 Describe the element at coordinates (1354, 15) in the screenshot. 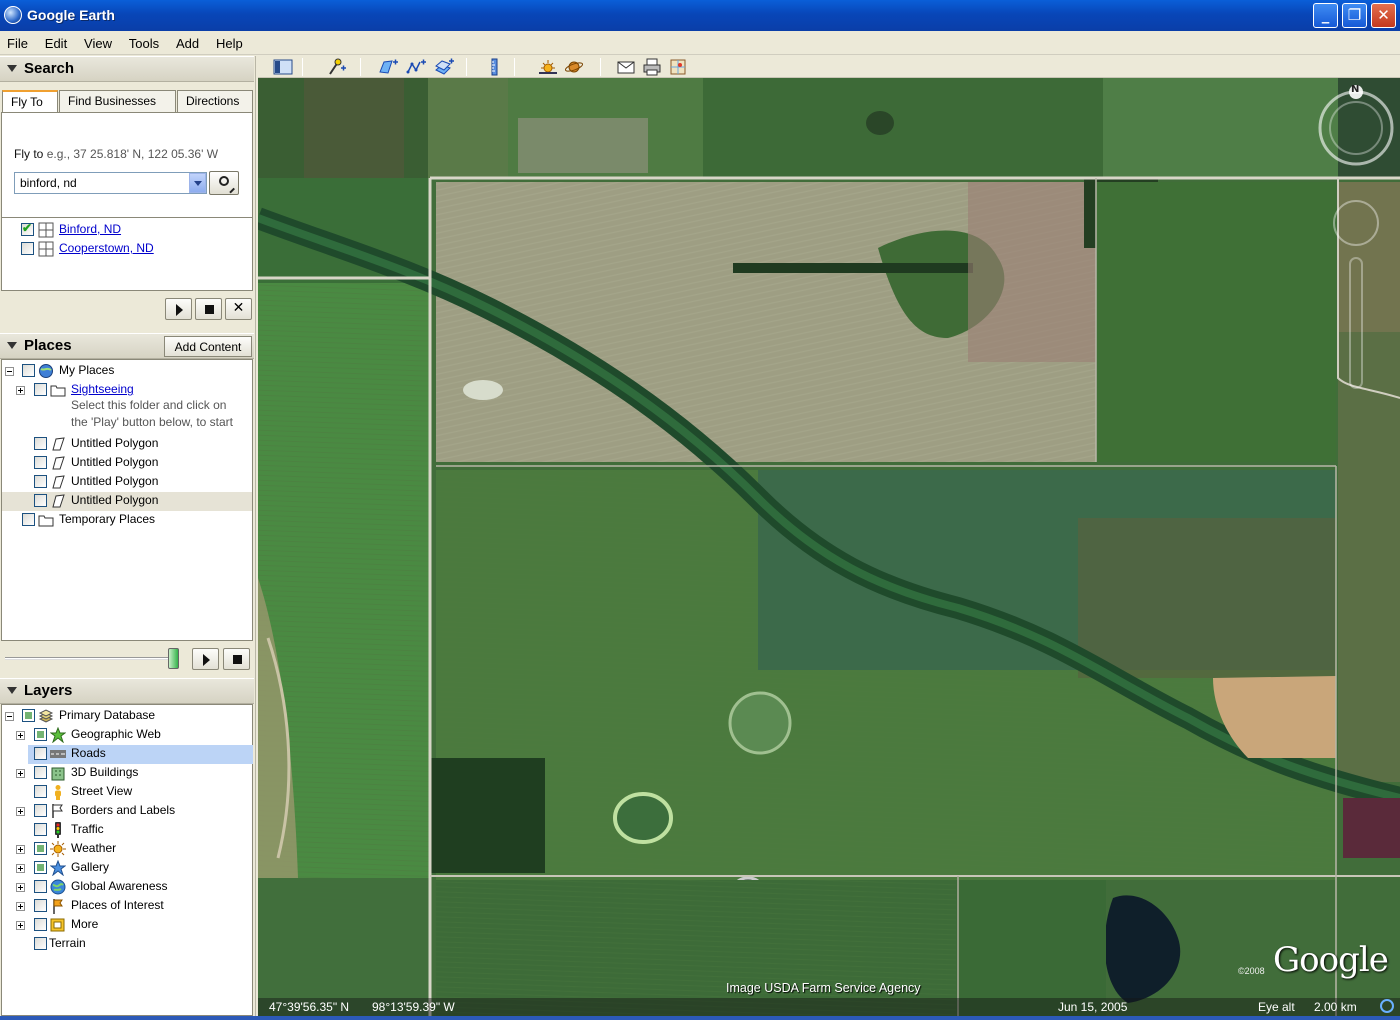

I see `maximize-button: ❐` at that location.